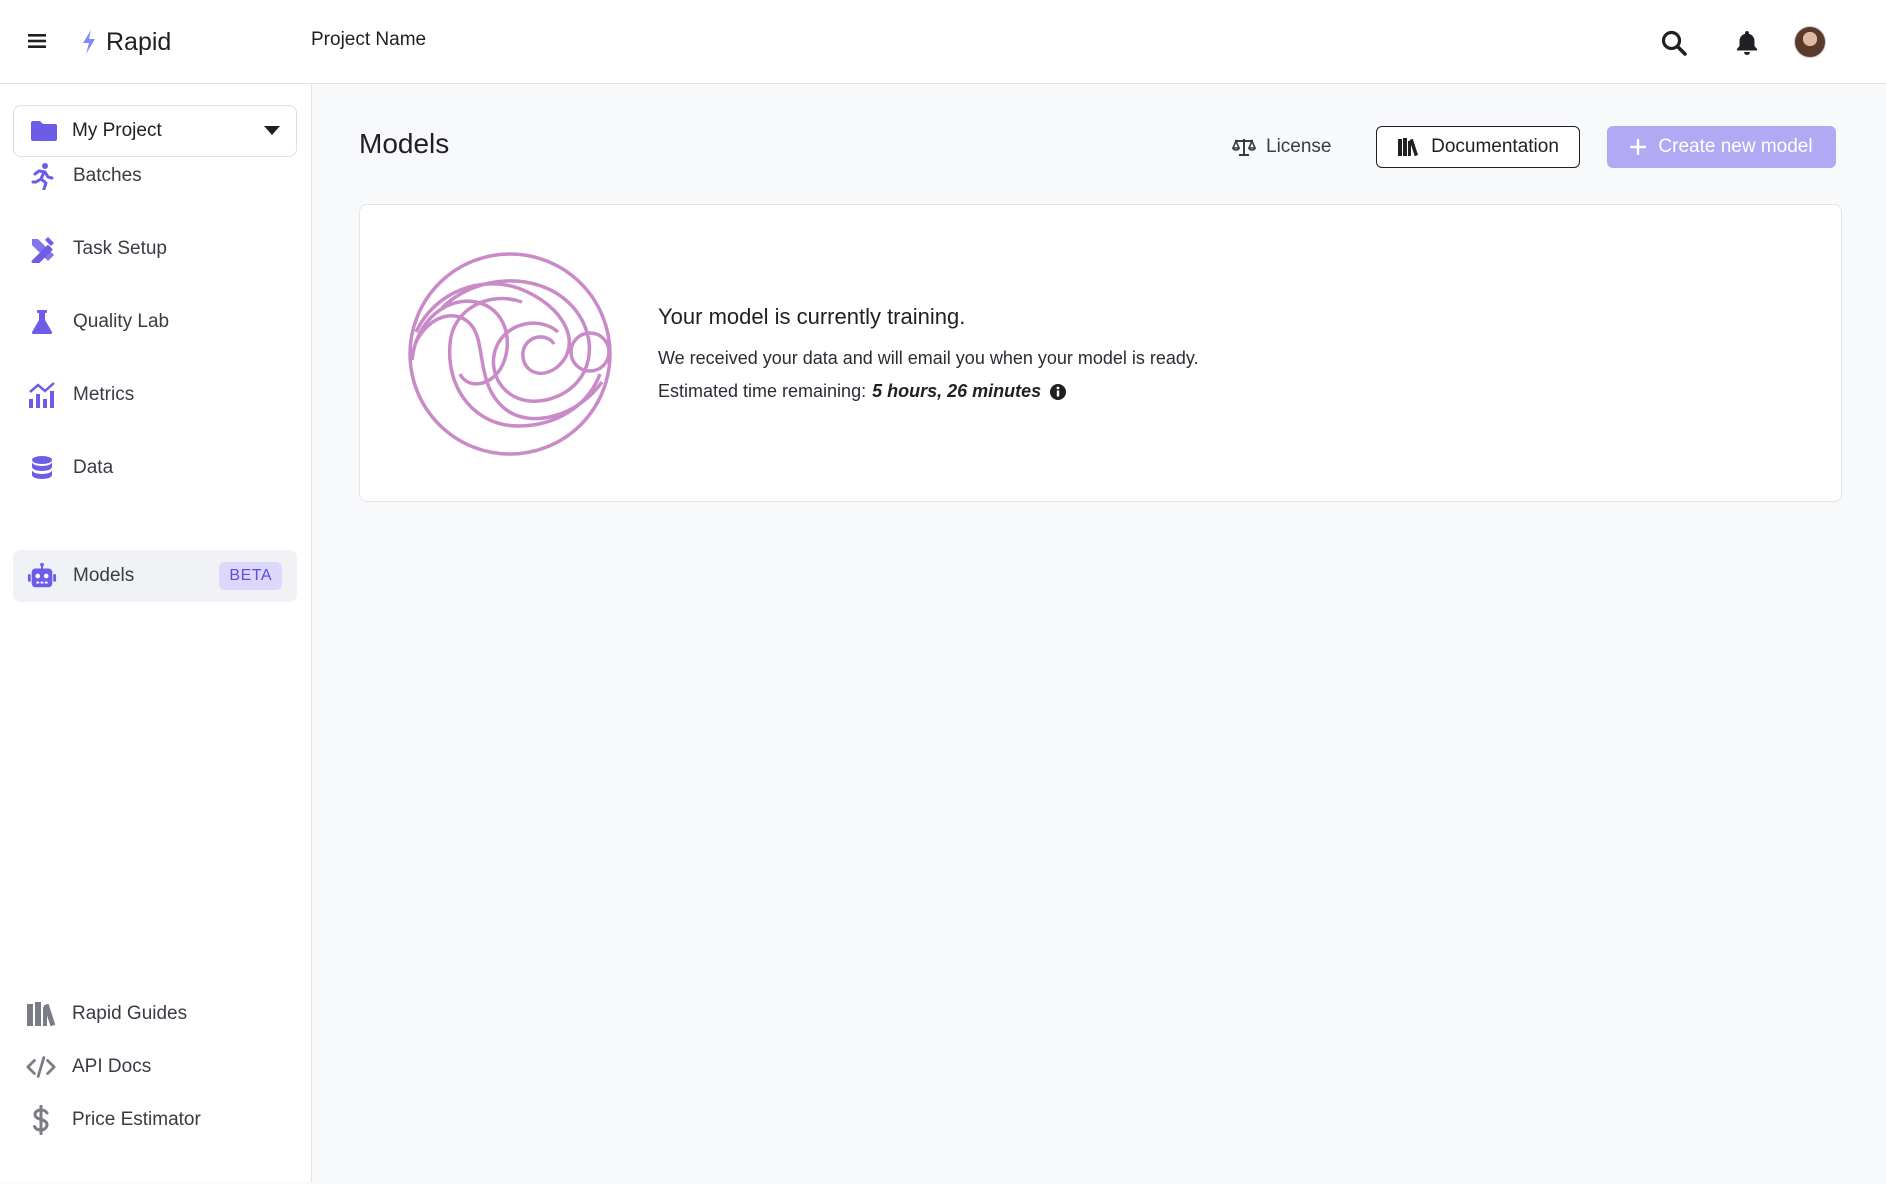 Image resolution: width=1886 pixels, height=1184 pixels. I want to click on sidebar-link-label: API Docs, so click(112, 1066).